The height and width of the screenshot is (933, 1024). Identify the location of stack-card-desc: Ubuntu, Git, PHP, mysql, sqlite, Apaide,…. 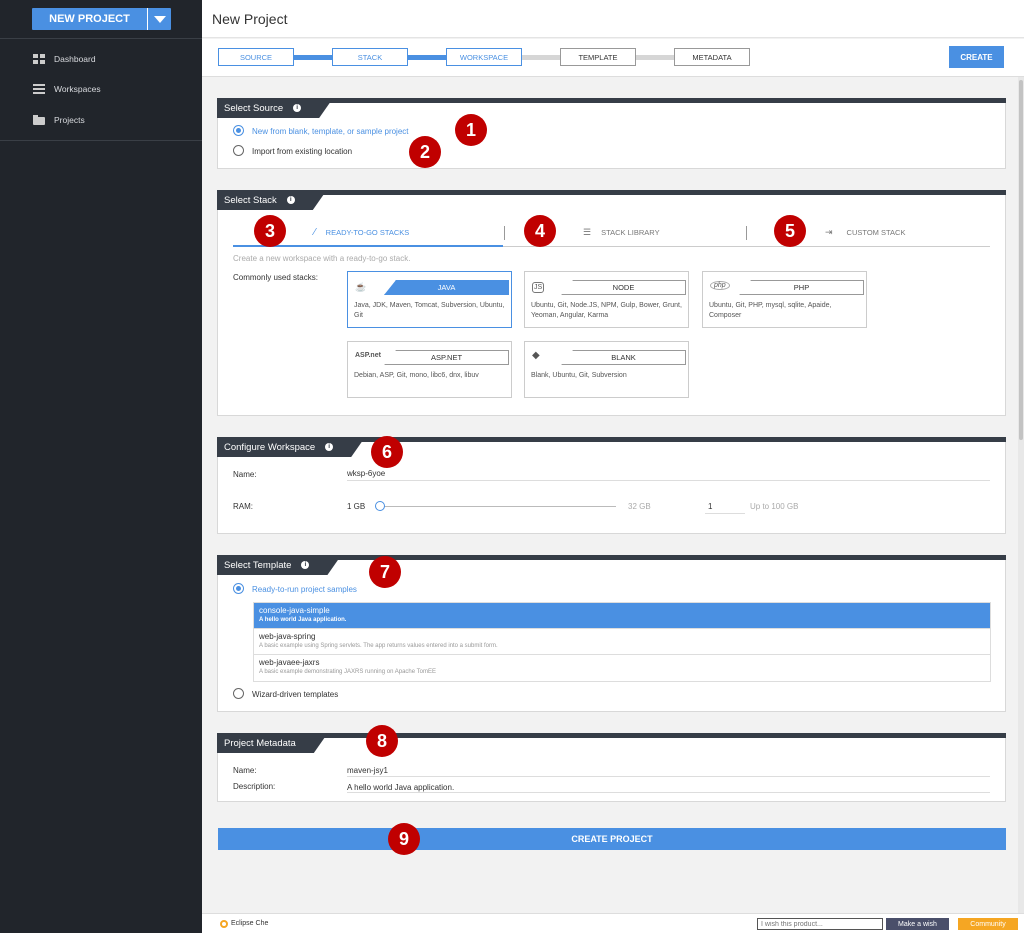
(770, 310).